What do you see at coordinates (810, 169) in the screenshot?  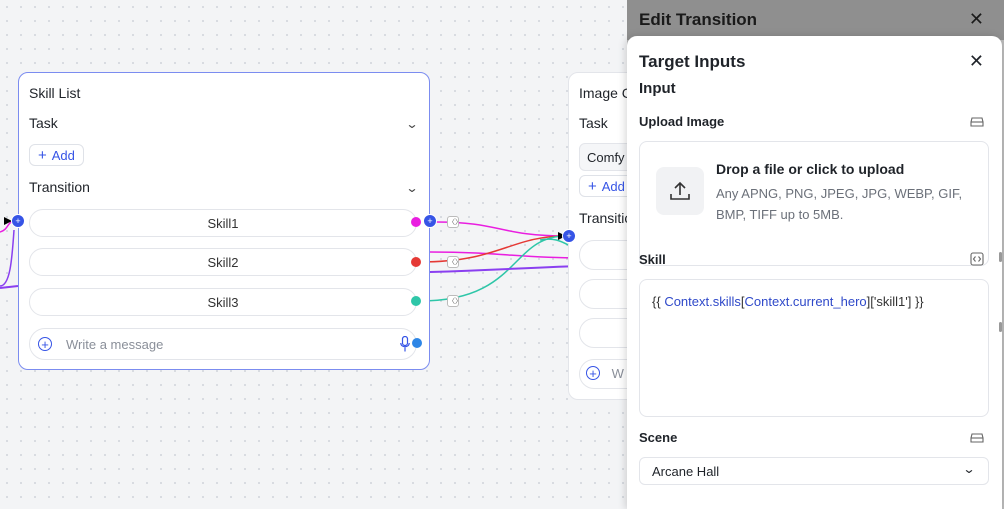 I see `upload-title: Drop a file or click to upload` at bounding box center [810, 169].